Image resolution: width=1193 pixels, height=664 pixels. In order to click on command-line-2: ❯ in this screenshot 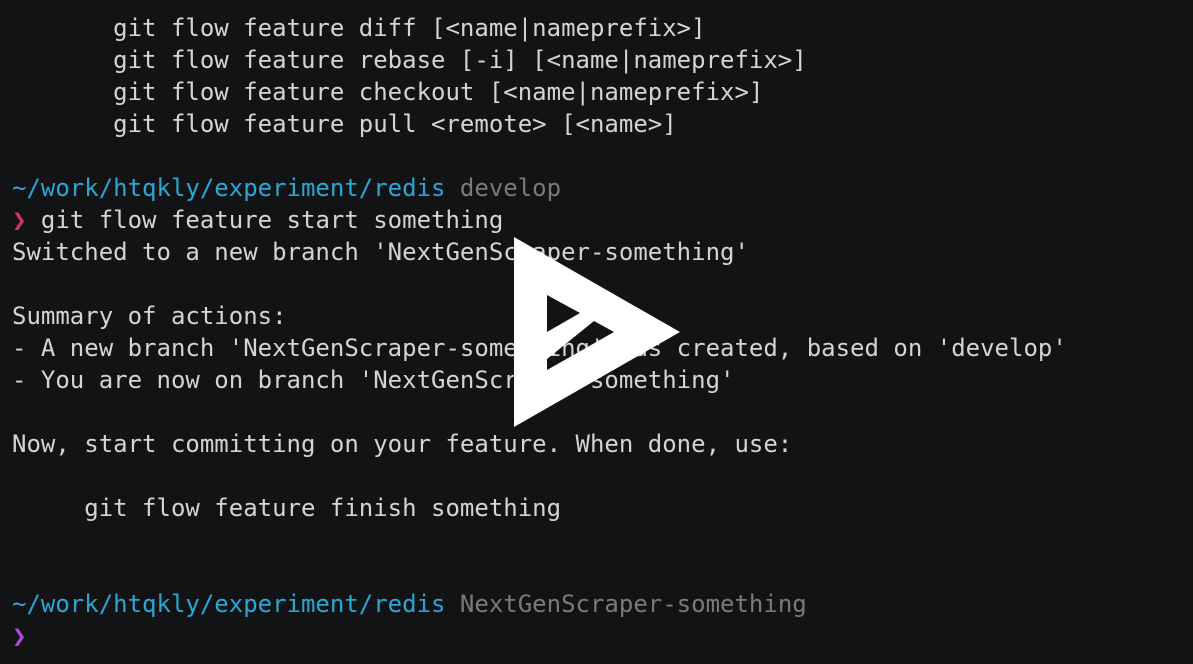, I will do `click(602, 636)`.